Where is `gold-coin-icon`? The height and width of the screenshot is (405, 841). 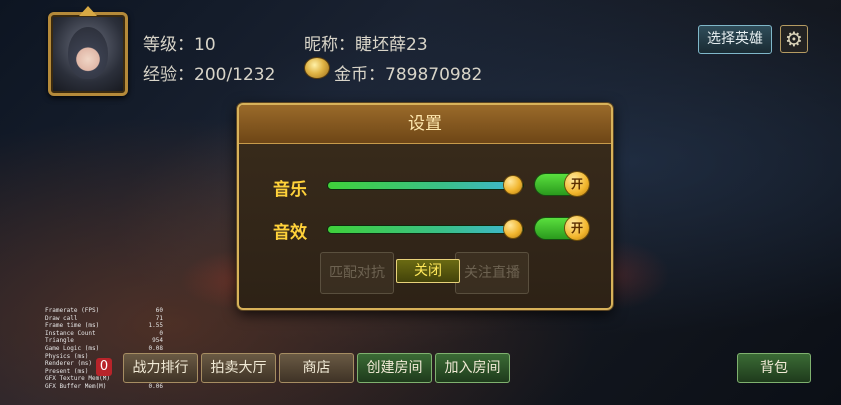 gold-coin-icon is located at coordinates (317, 68).